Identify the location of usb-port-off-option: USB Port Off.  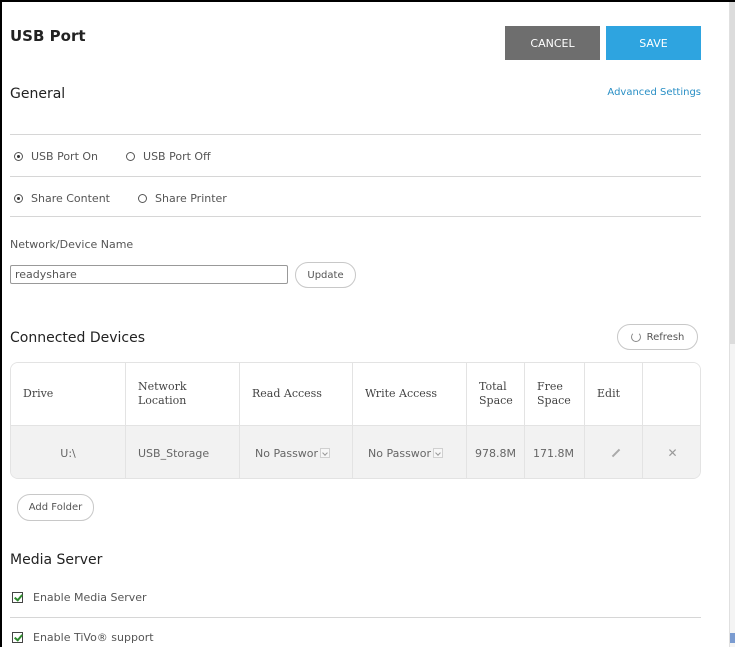
(168, 156).